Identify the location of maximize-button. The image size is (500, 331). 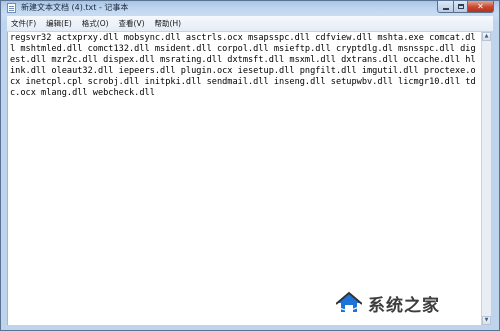
(460, 7).